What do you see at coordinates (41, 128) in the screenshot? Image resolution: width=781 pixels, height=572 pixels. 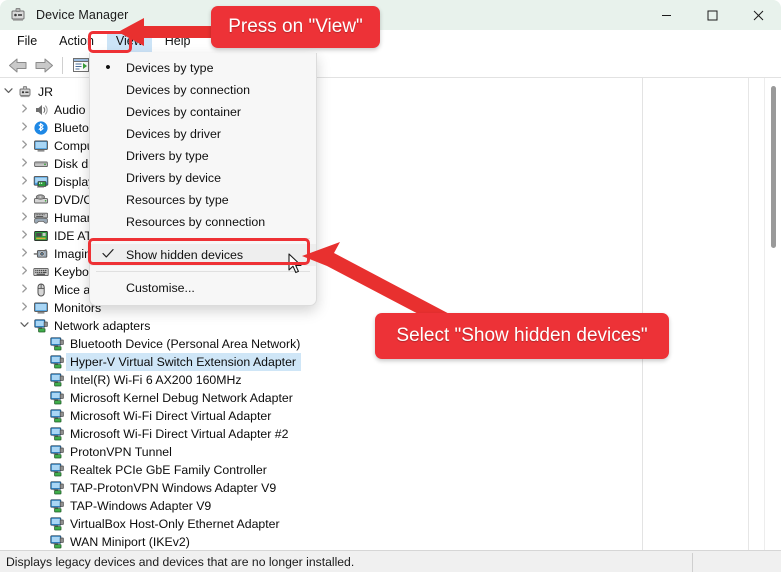 I see `bluetooth-icon` at bounding box center [41, 128].